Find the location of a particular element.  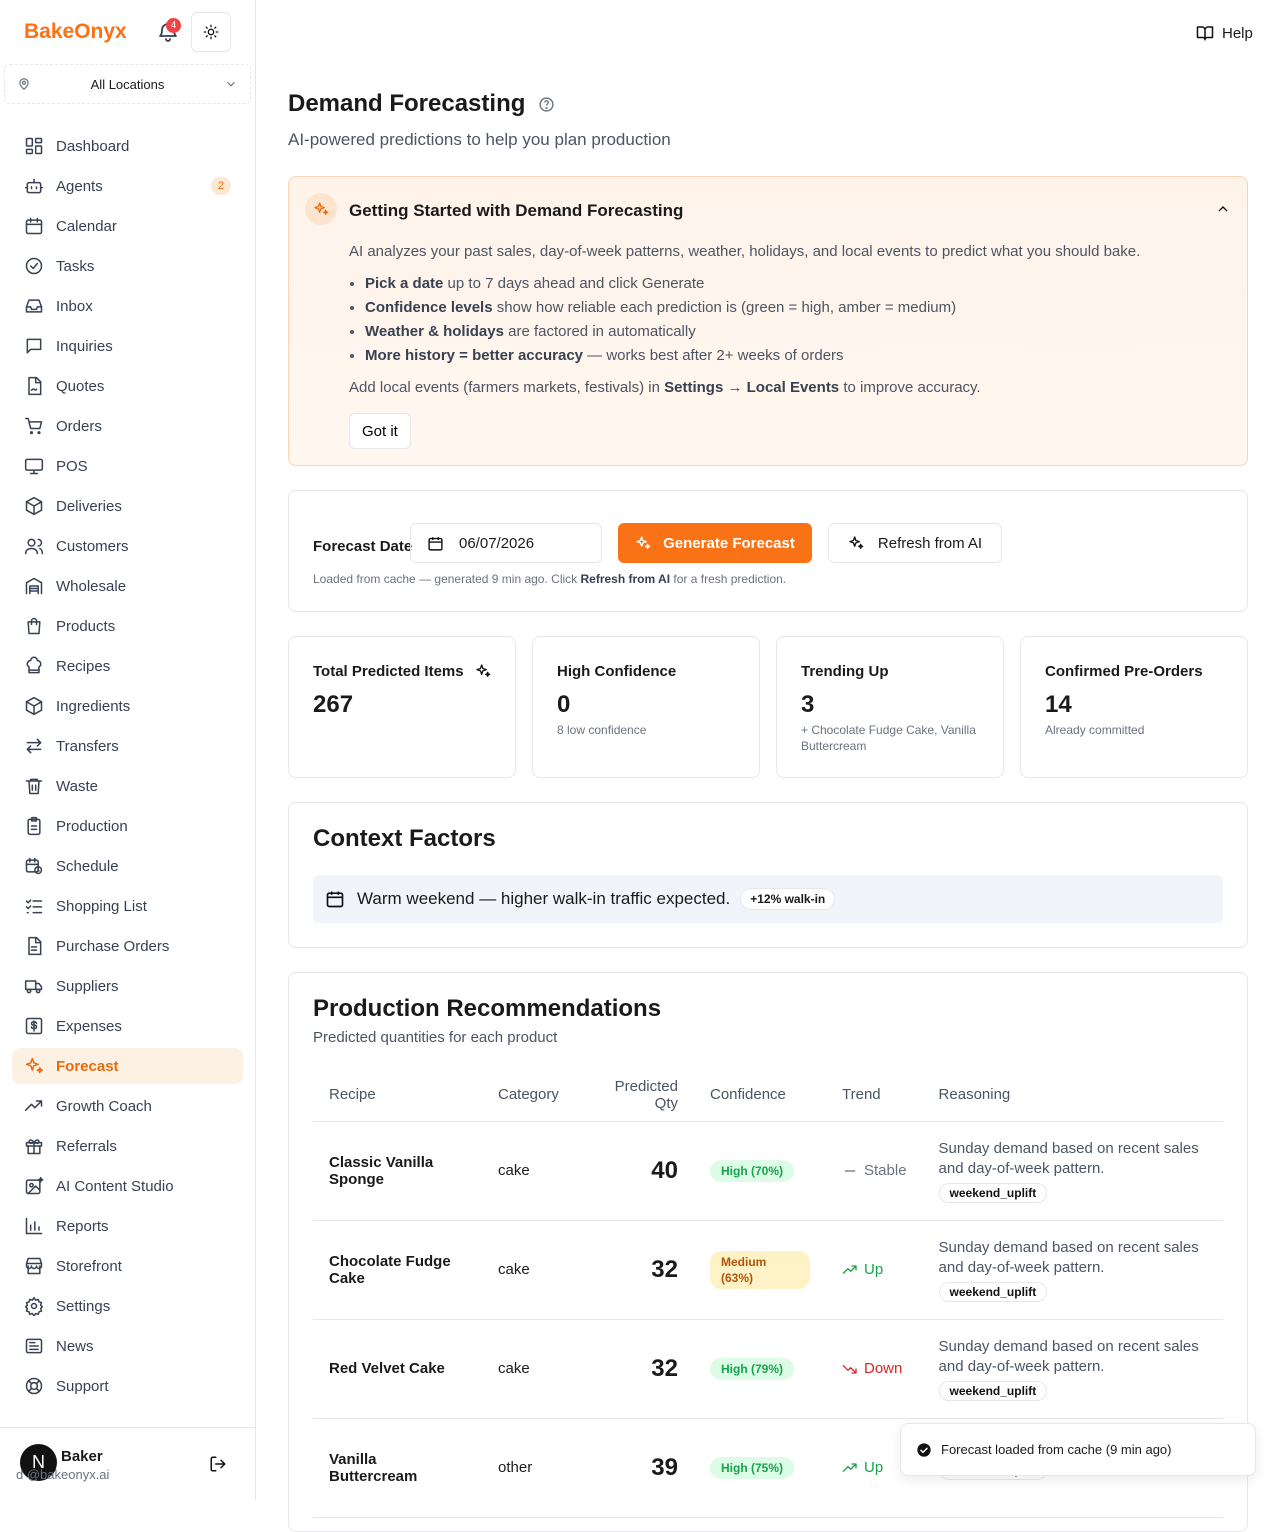

sidebar-item-purchase-orders: Purchase Orders is located at coordinates (127, 946).